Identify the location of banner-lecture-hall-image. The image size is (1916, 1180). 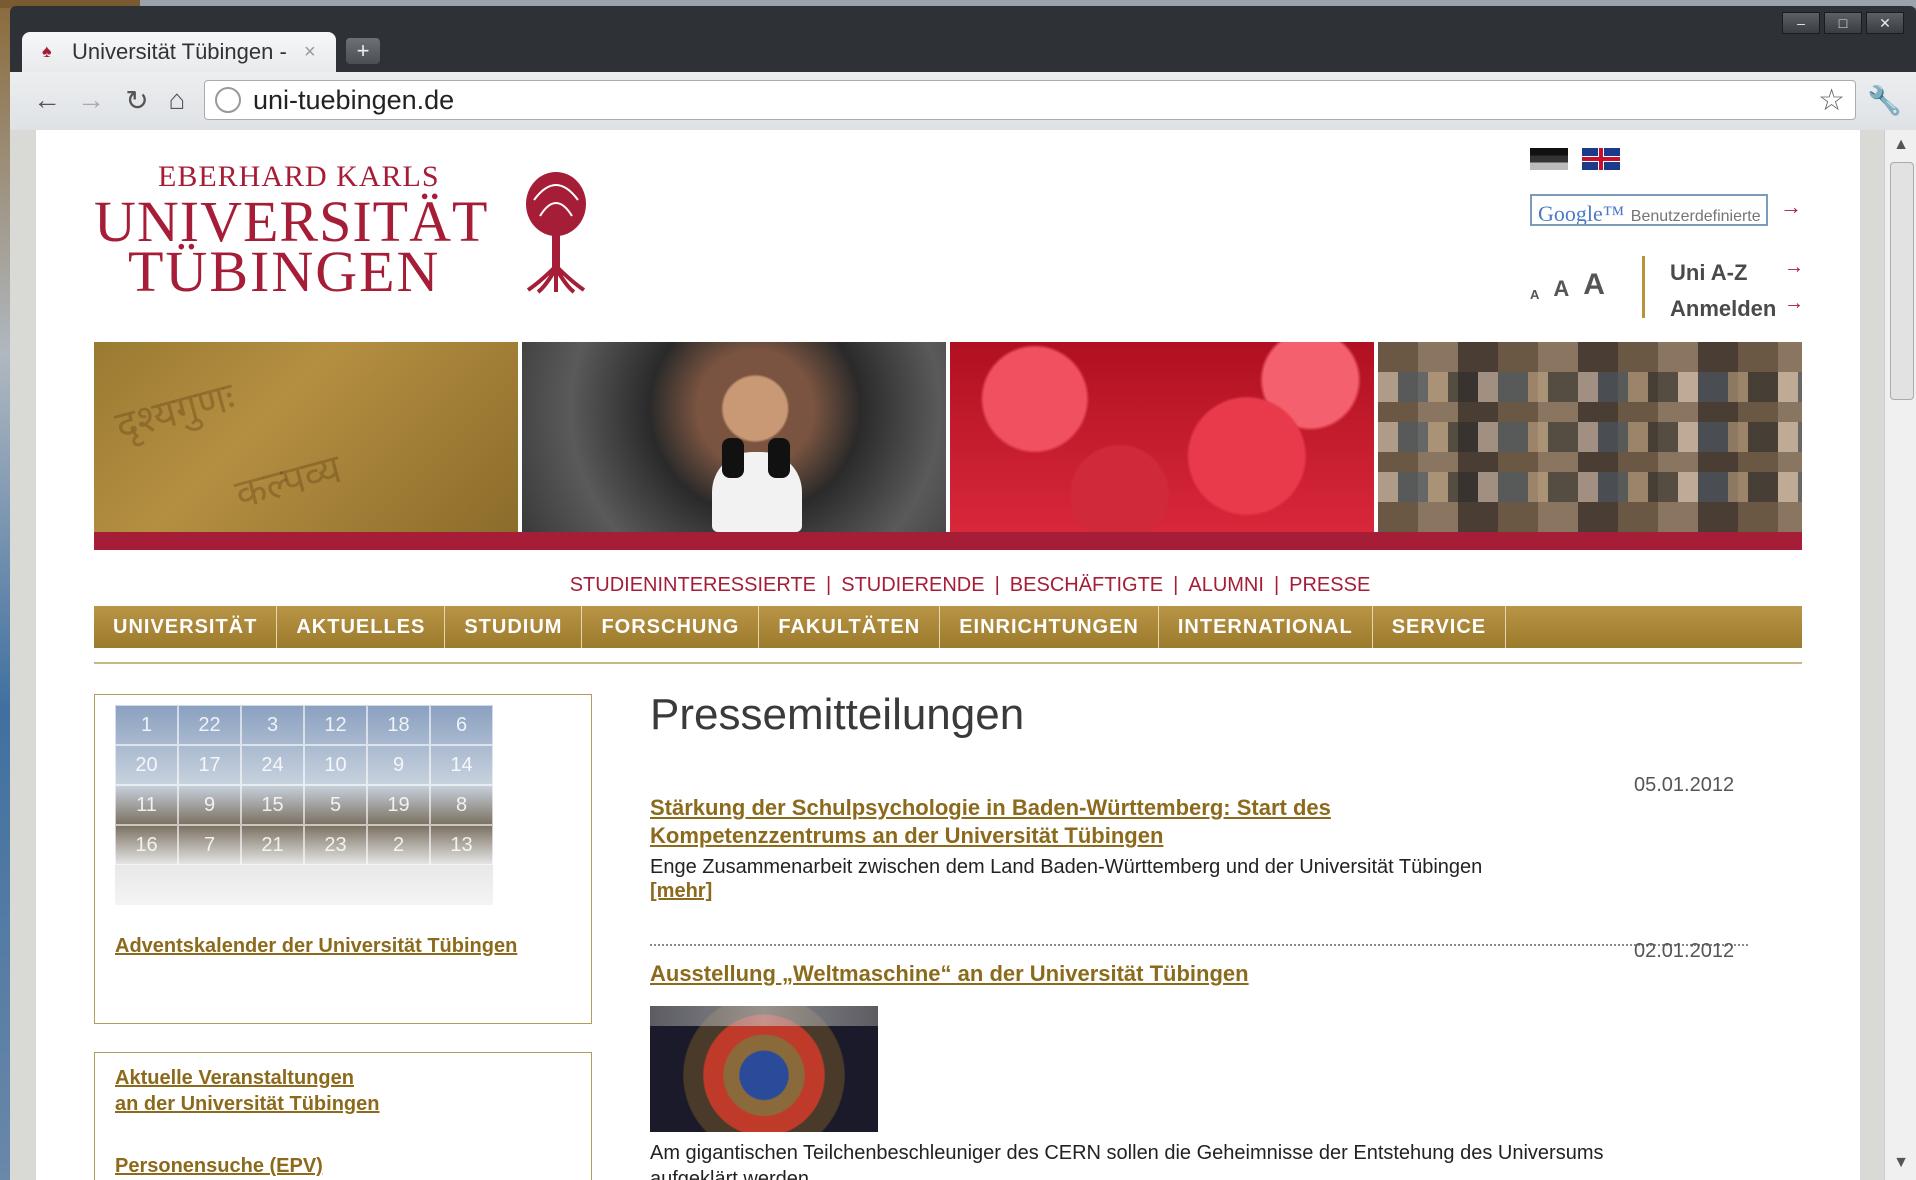
(1590, 437).